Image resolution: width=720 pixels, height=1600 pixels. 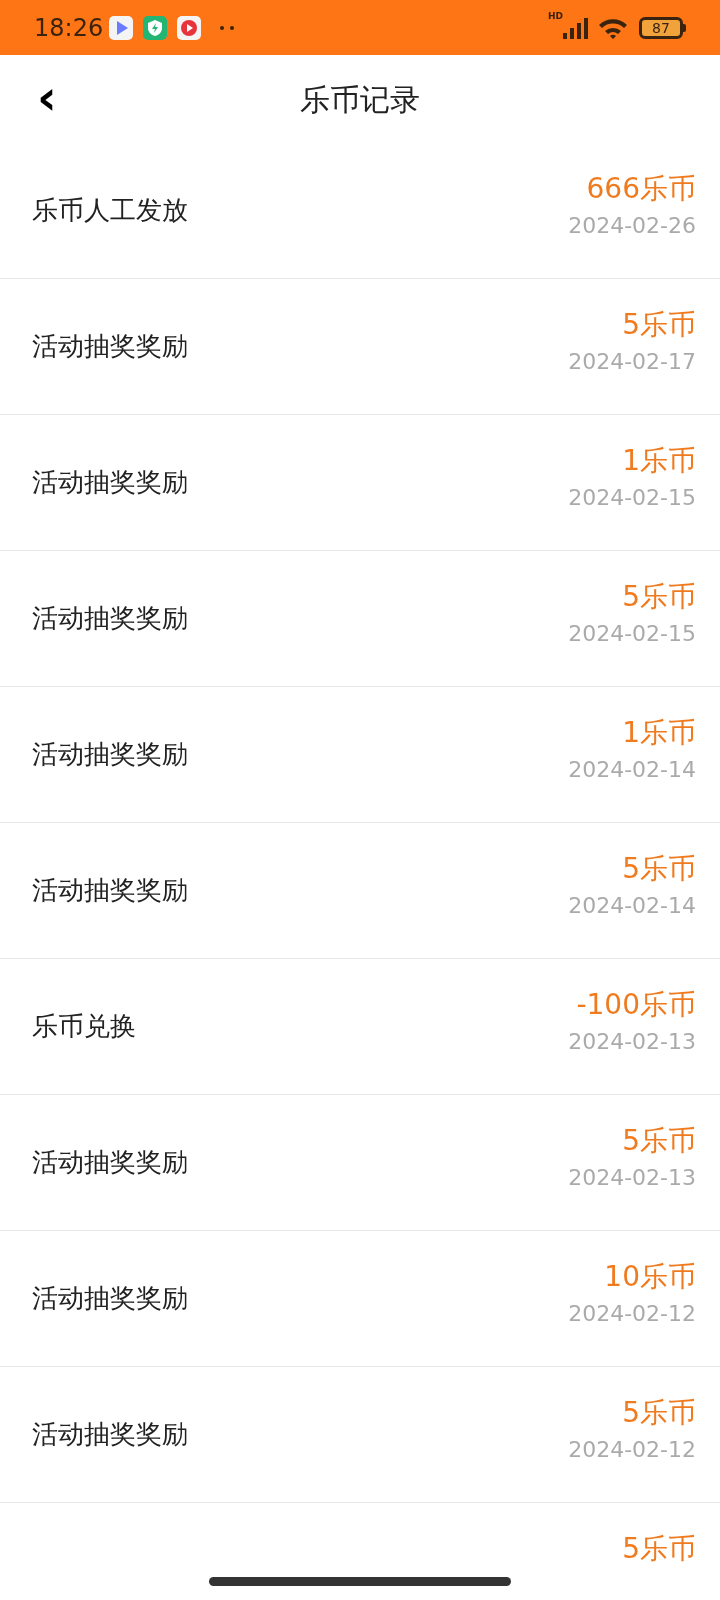 What do you see at coordinates (632, 226) in the screenshot?
I see `record-date: 2024-02-26` at bounding box center [632, 226].